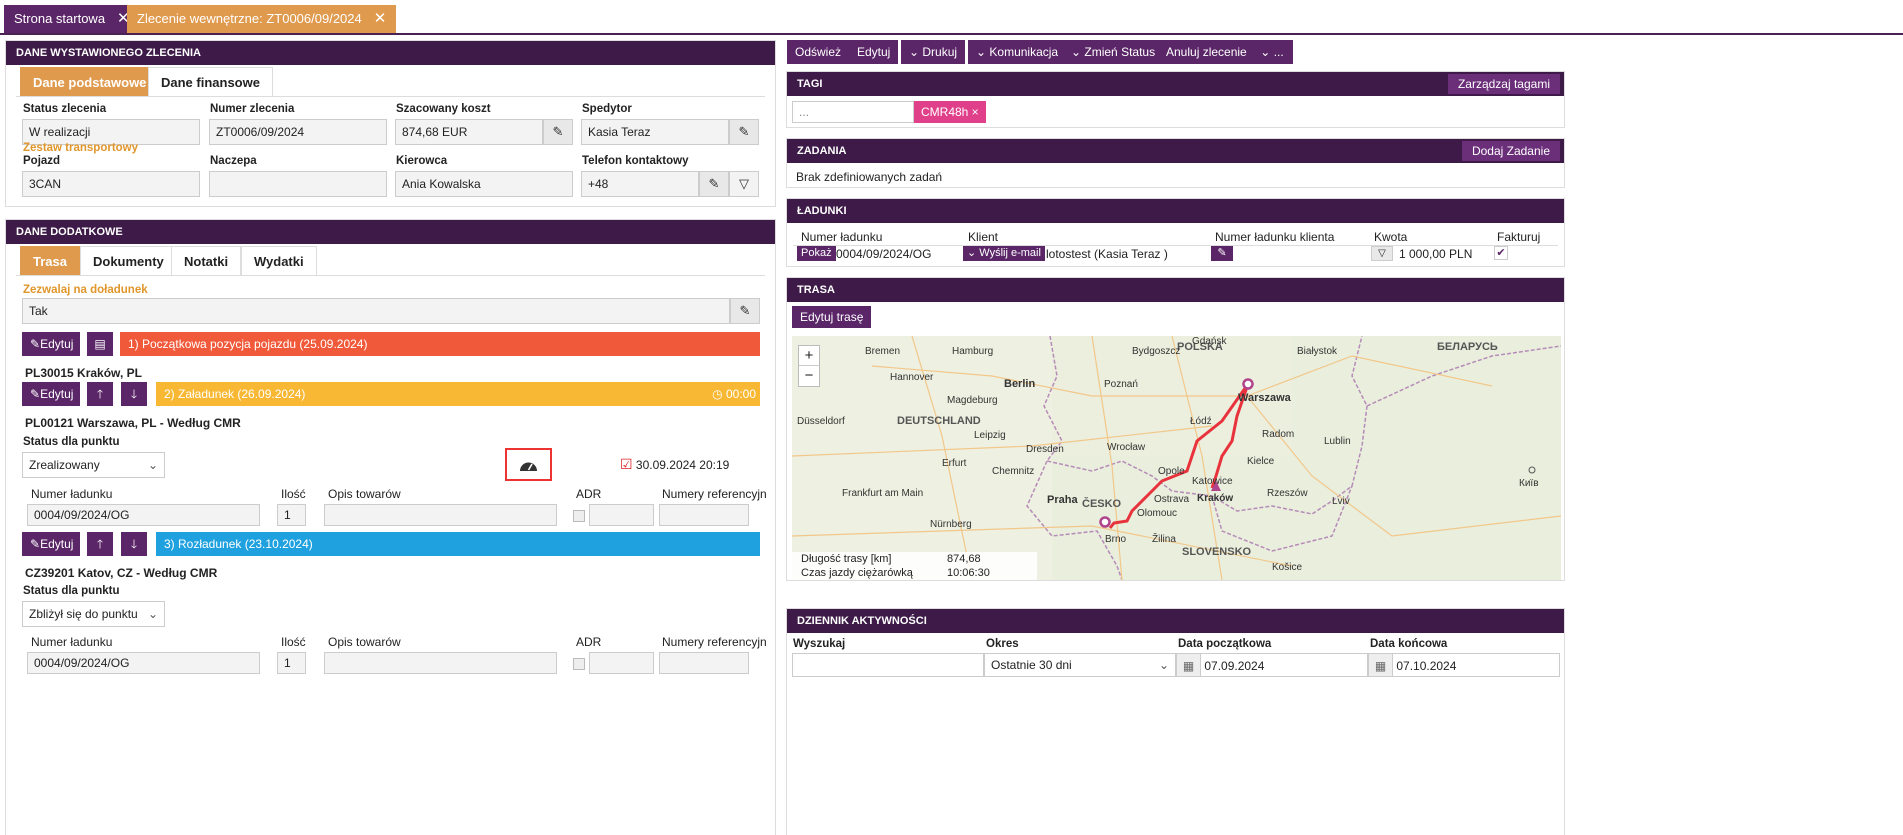  What do you see at coordinates (744, 132) in the screenshot?
I see `edit-forwarder-button: ✎` at bounding box center [744, 132].